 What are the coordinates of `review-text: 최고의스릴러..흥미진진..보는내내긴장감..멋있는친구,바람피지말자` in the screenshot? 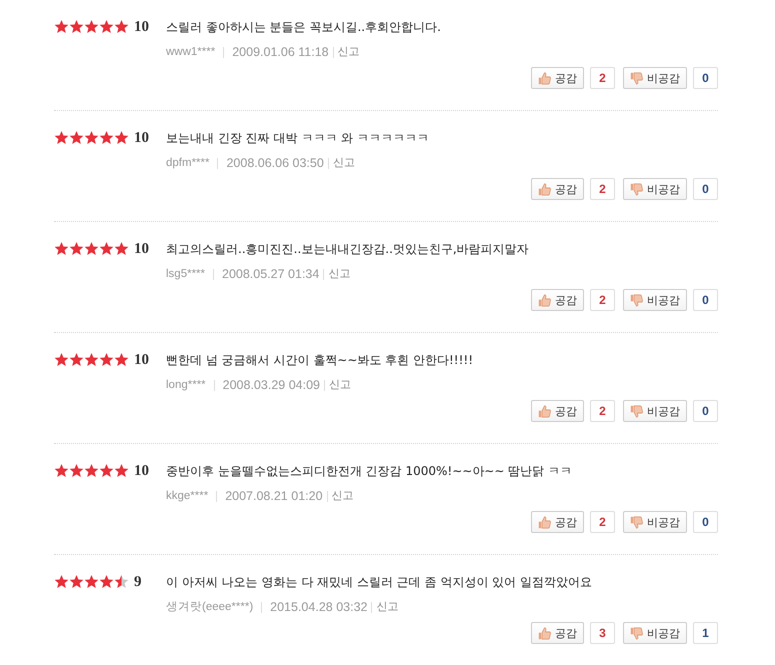 It's located at (348, 249).